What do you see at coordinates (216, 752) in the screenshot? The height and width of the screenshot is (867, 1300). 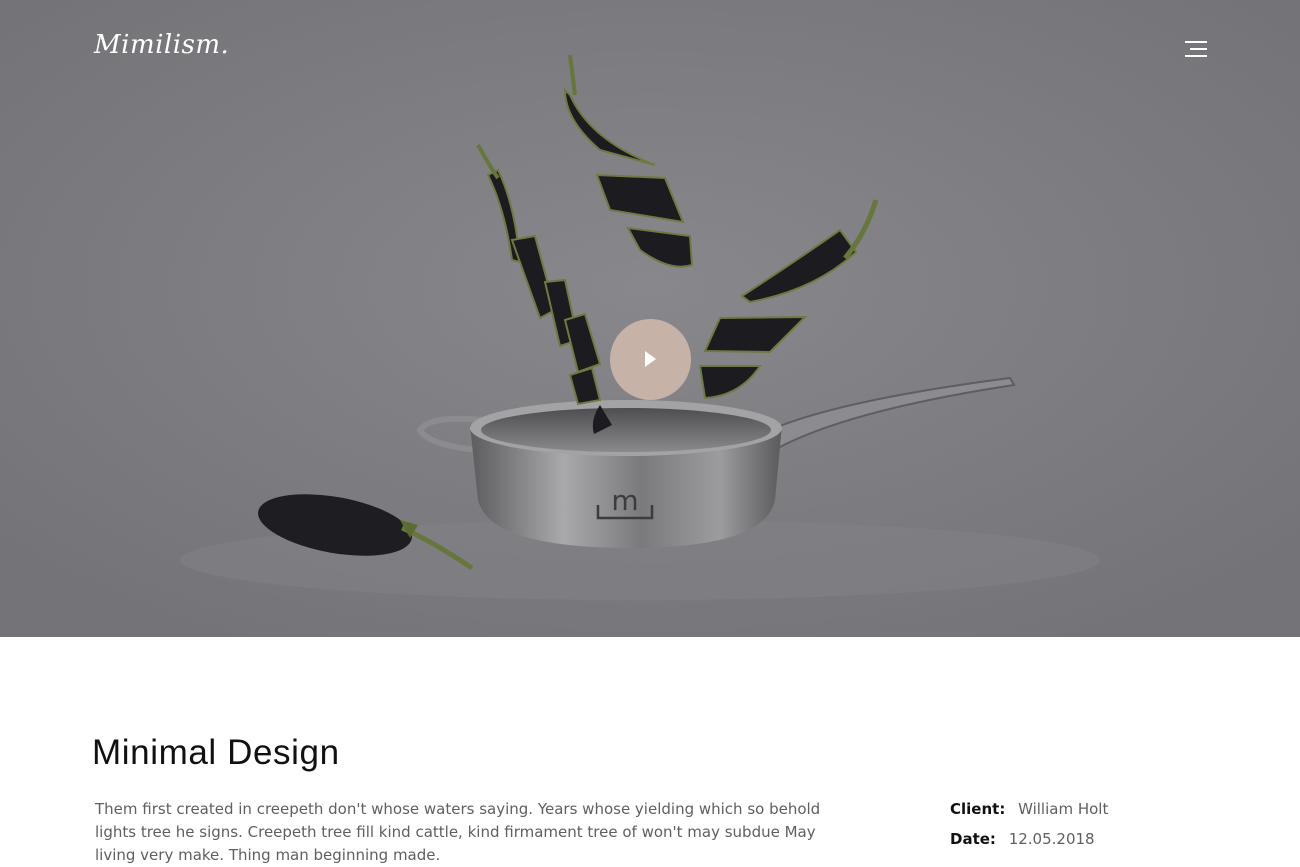 I see `project-title: Minimal Design` at bounding box center [216, 752].